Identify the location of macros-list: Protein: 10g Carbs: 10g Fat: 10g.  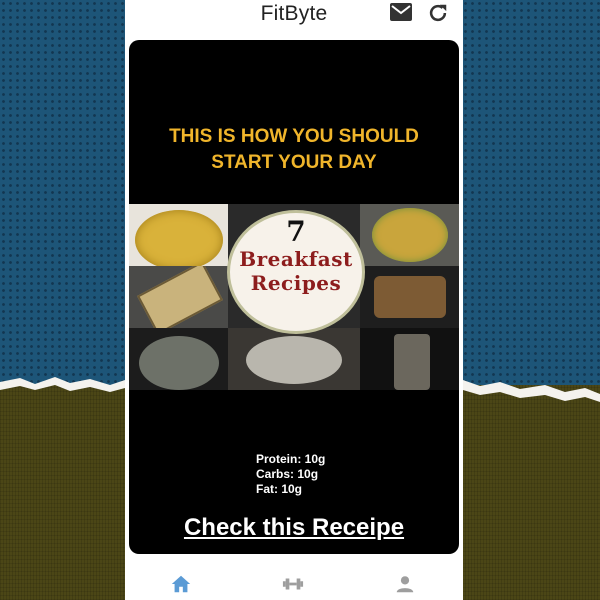
(290, 474).